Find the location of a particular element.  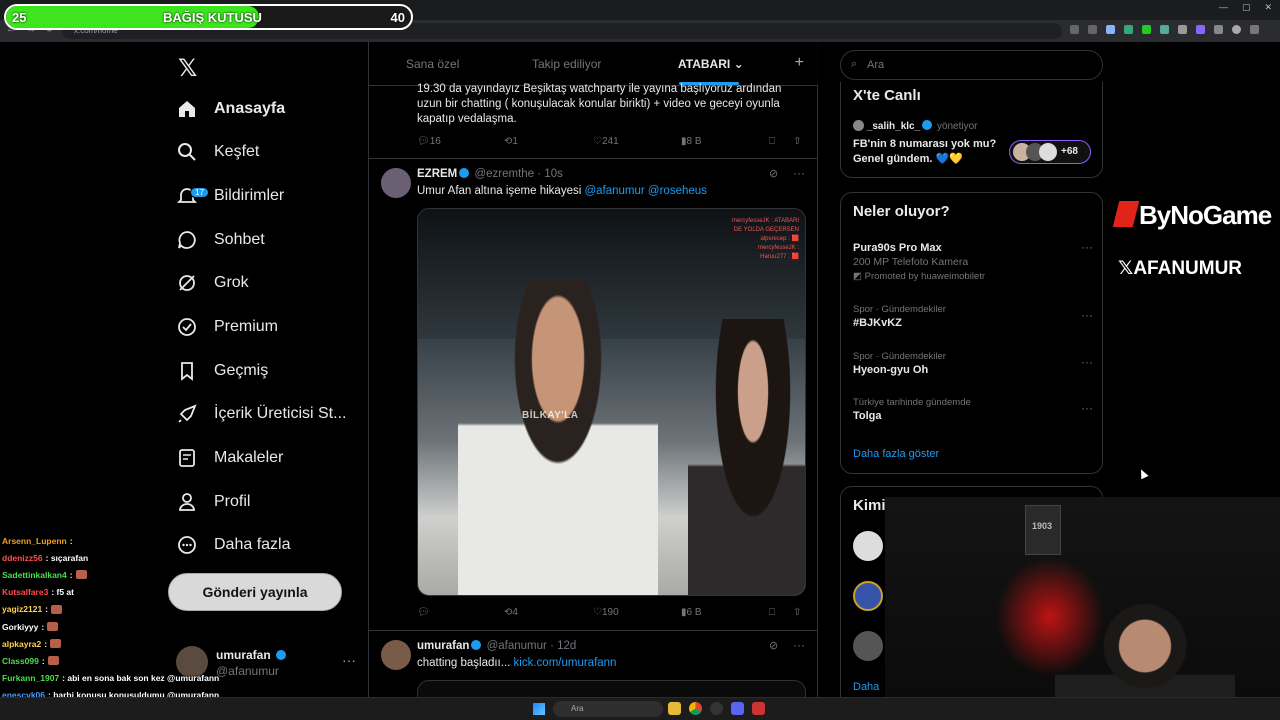

bell-icon: 17 is located at coordinates (192, 196).